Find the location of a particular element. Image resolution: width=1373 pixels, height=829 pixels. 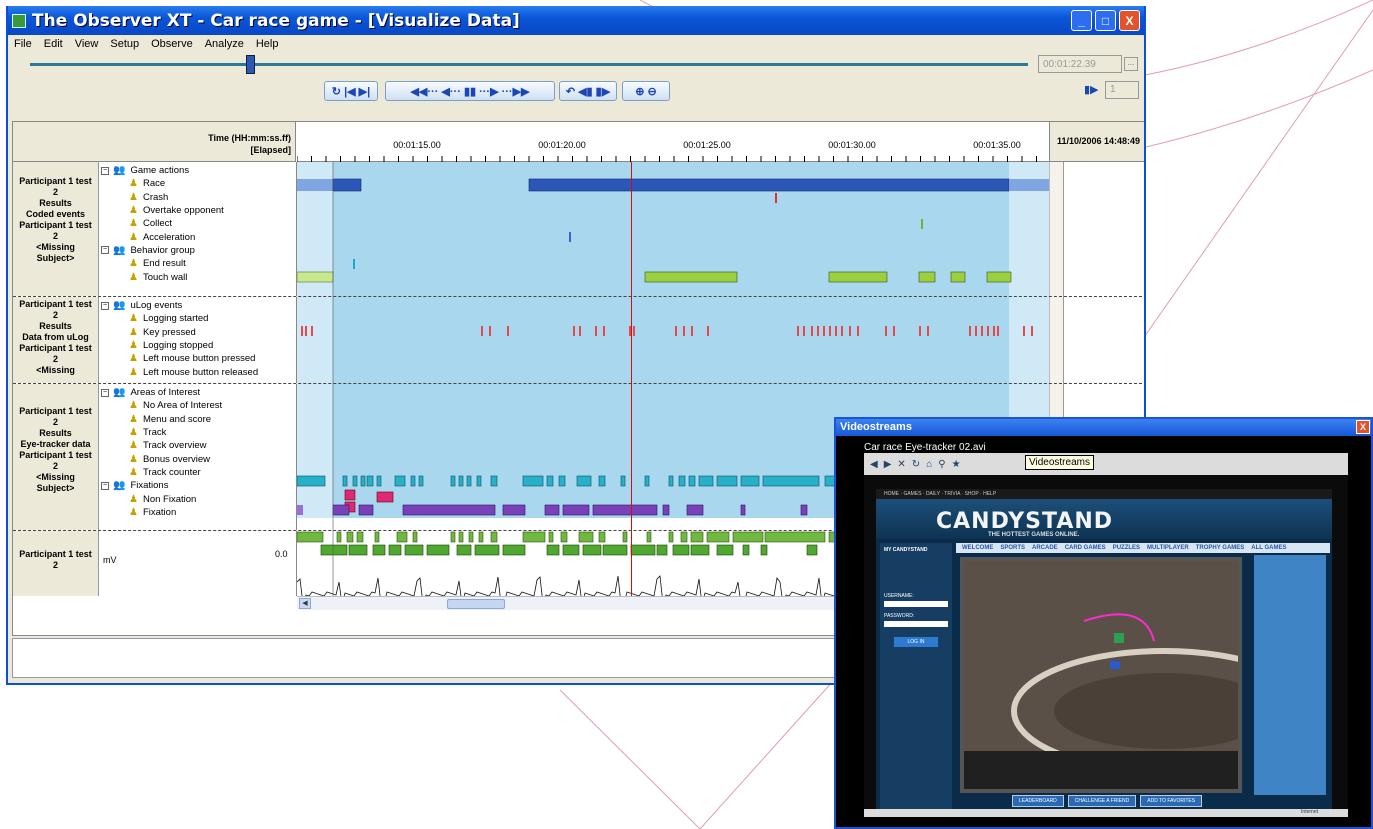

menu-file: File is located at coordinates (23, 44).